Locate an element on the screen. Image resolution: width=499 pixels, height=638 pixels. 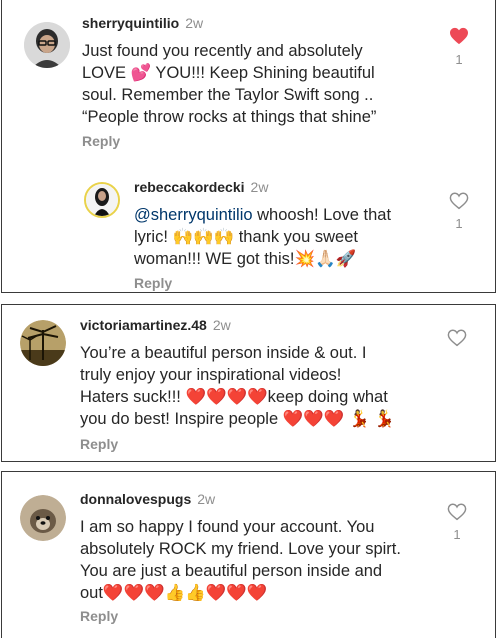
comment-line: out❤️❤️❤️👍👍❤️❤️❤️ is located at coordinates (174, 593).